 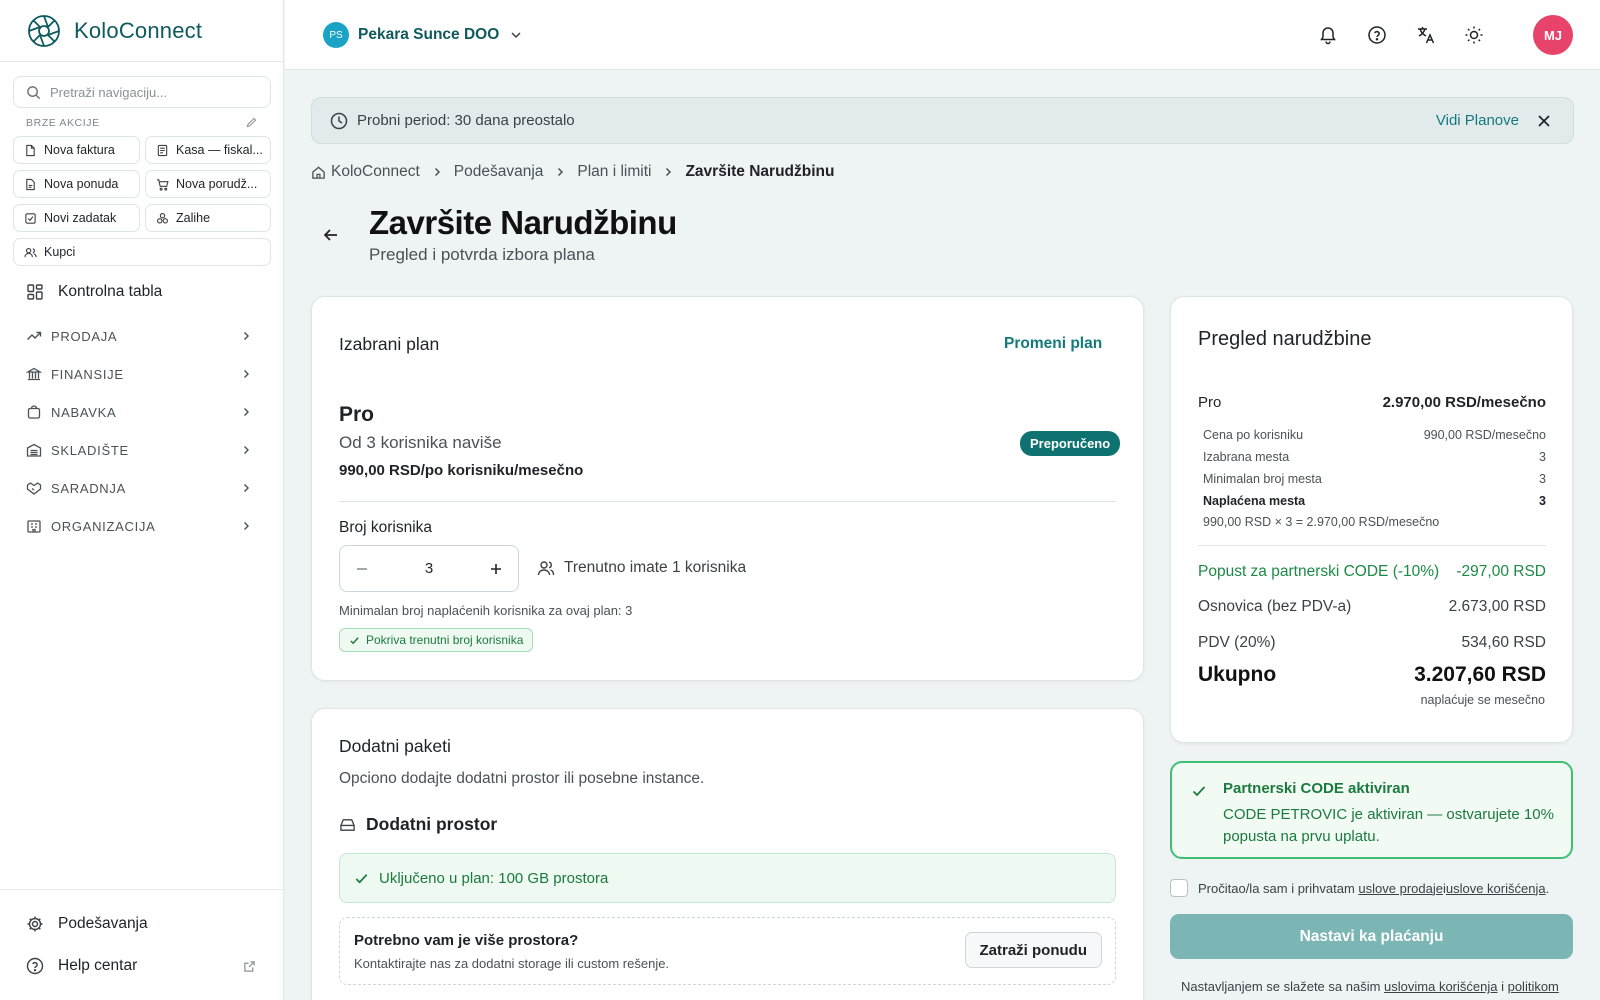 I want to click on minus-icon, so click(x=362, y=569).